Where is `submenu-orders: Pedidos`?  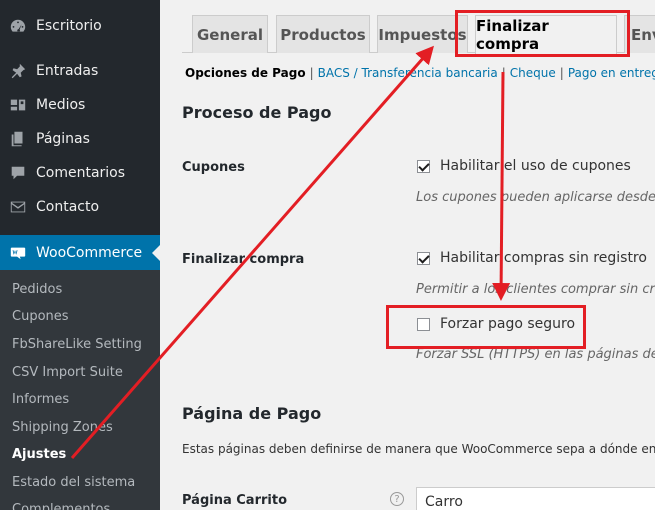 submenu-orders: Pedidos is located at coordinates (37, 289).